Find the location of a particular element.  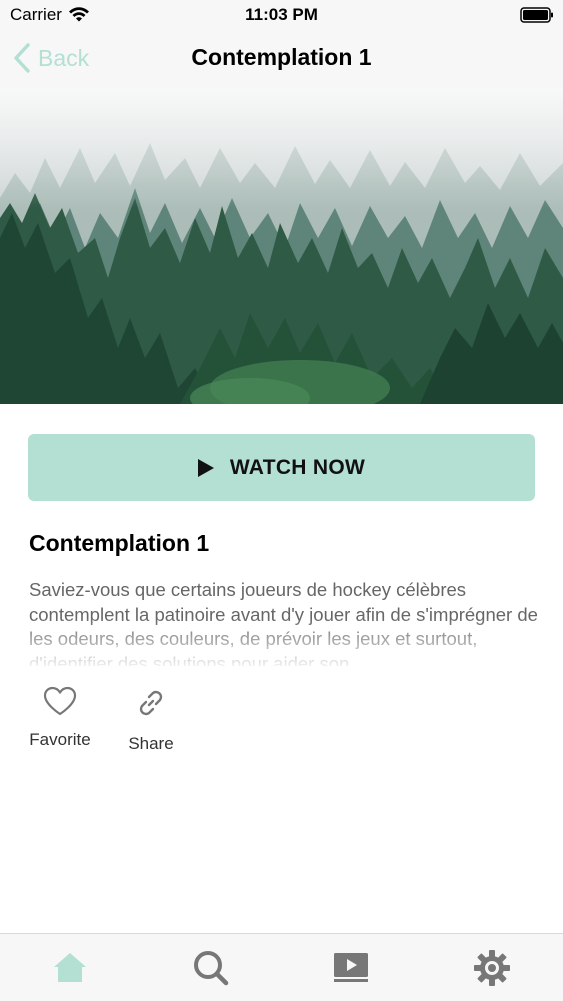

tab-videos is located at coordinates (351, 968).